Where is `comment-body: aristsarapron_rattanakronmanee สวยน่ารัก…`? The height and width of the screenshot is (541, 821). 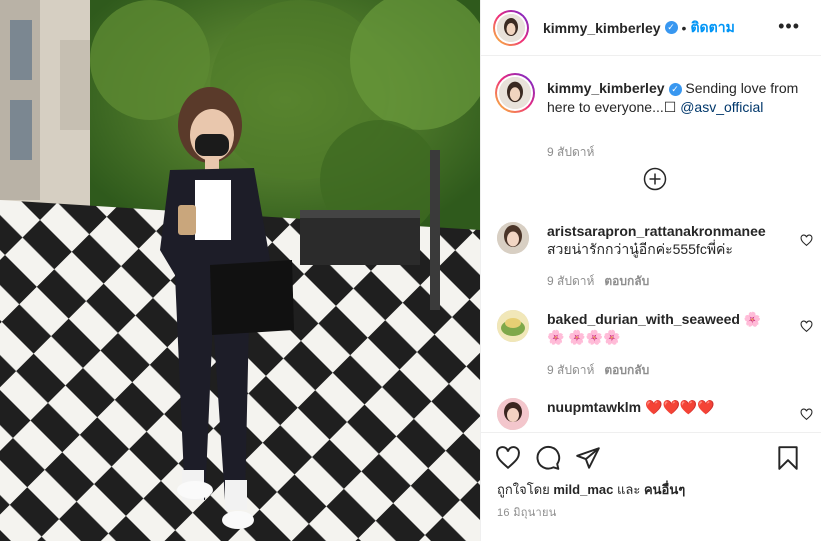 comment-body: aristsarapron_rattanakronmanee สวยน่ารัก… is located at coordinates (662, 240).